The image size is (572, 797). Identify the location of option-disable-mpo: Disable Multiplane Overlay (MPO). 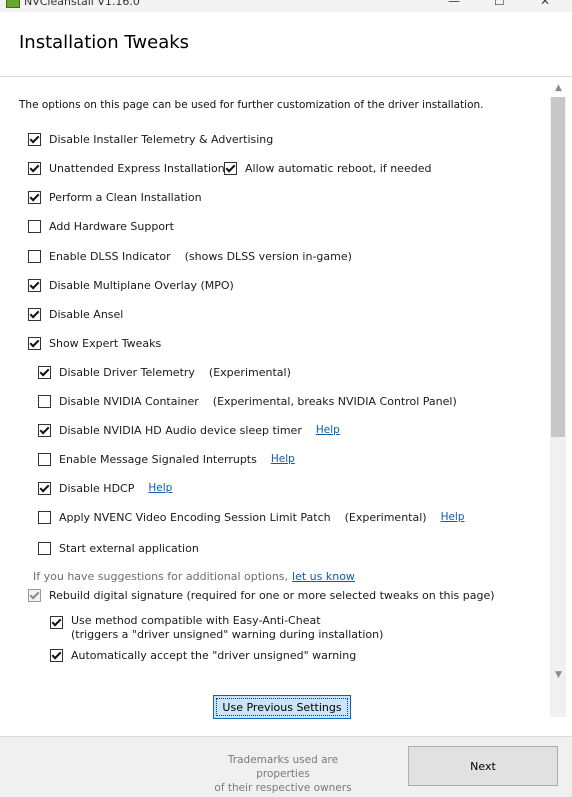
(131, 285).